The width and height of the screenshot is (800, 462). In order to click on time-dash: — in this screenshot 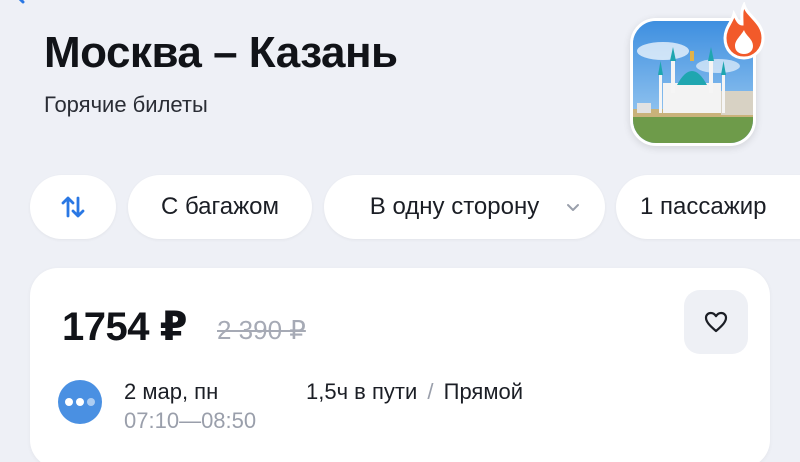, I will do `click(190, 420)`.